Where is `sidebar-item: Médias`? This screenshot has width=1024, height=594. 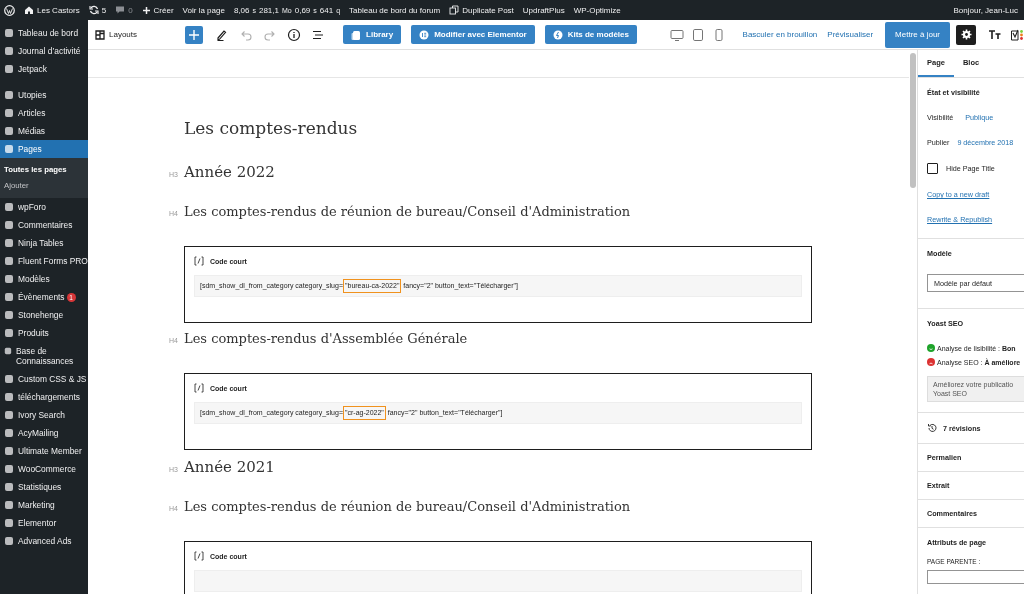
sidebar-item: Médias is located at coordinates (44, 131).